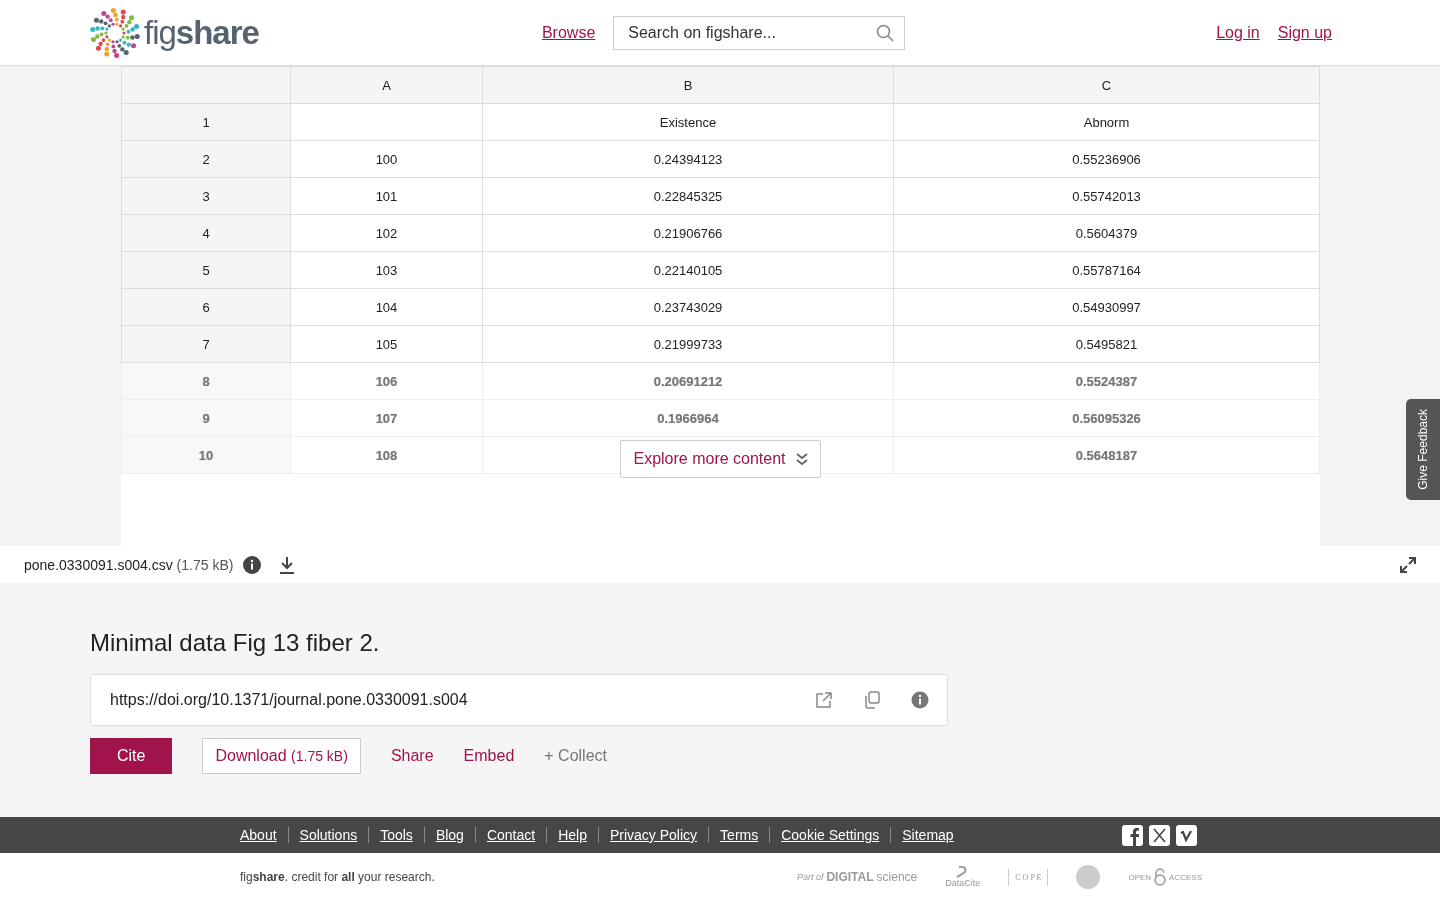  What do you see at coordinates (1106, 159) in the screenshot?
I see `table-cell: 0.55236906` at bounding box center [1106, 159].